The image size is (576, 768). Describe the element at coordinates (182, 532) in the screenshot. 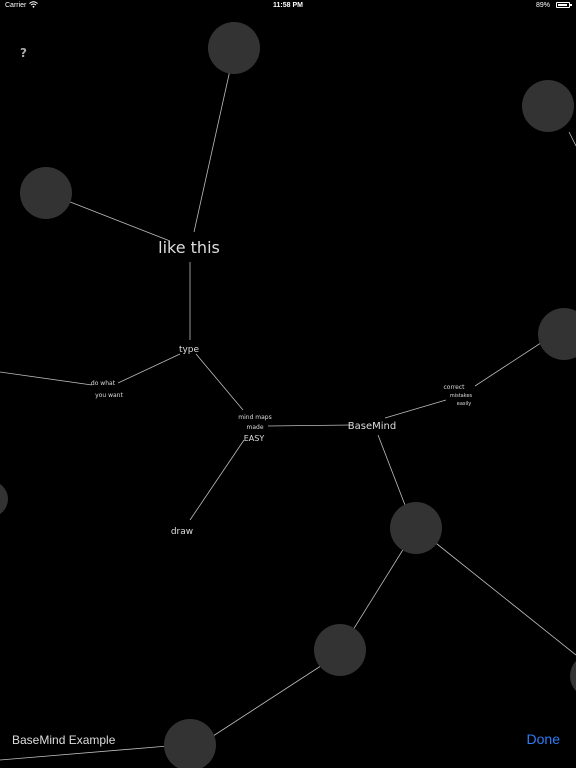

I see `node-label-draw: draw` at that location.